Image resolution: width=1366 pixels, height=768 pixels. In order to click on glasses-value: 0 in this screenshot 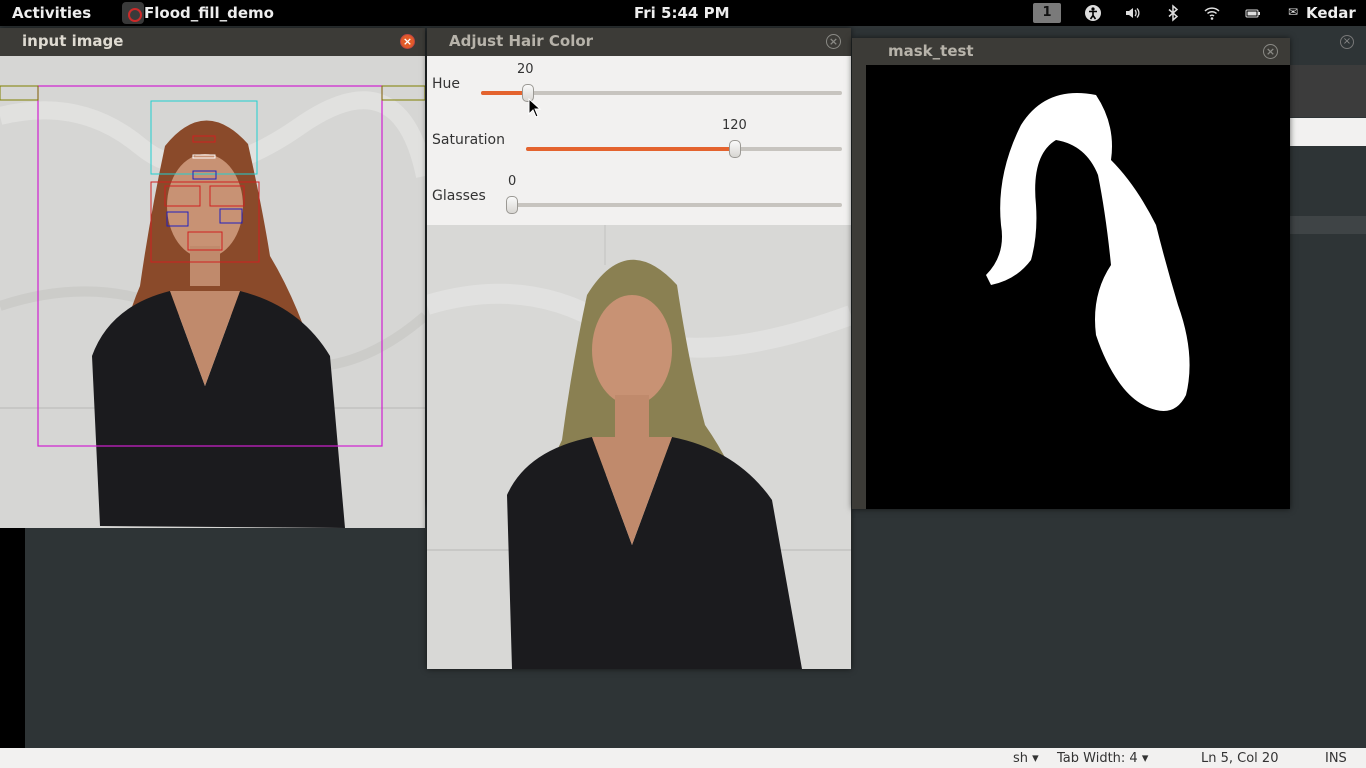, I will do `click(512, 181)`.